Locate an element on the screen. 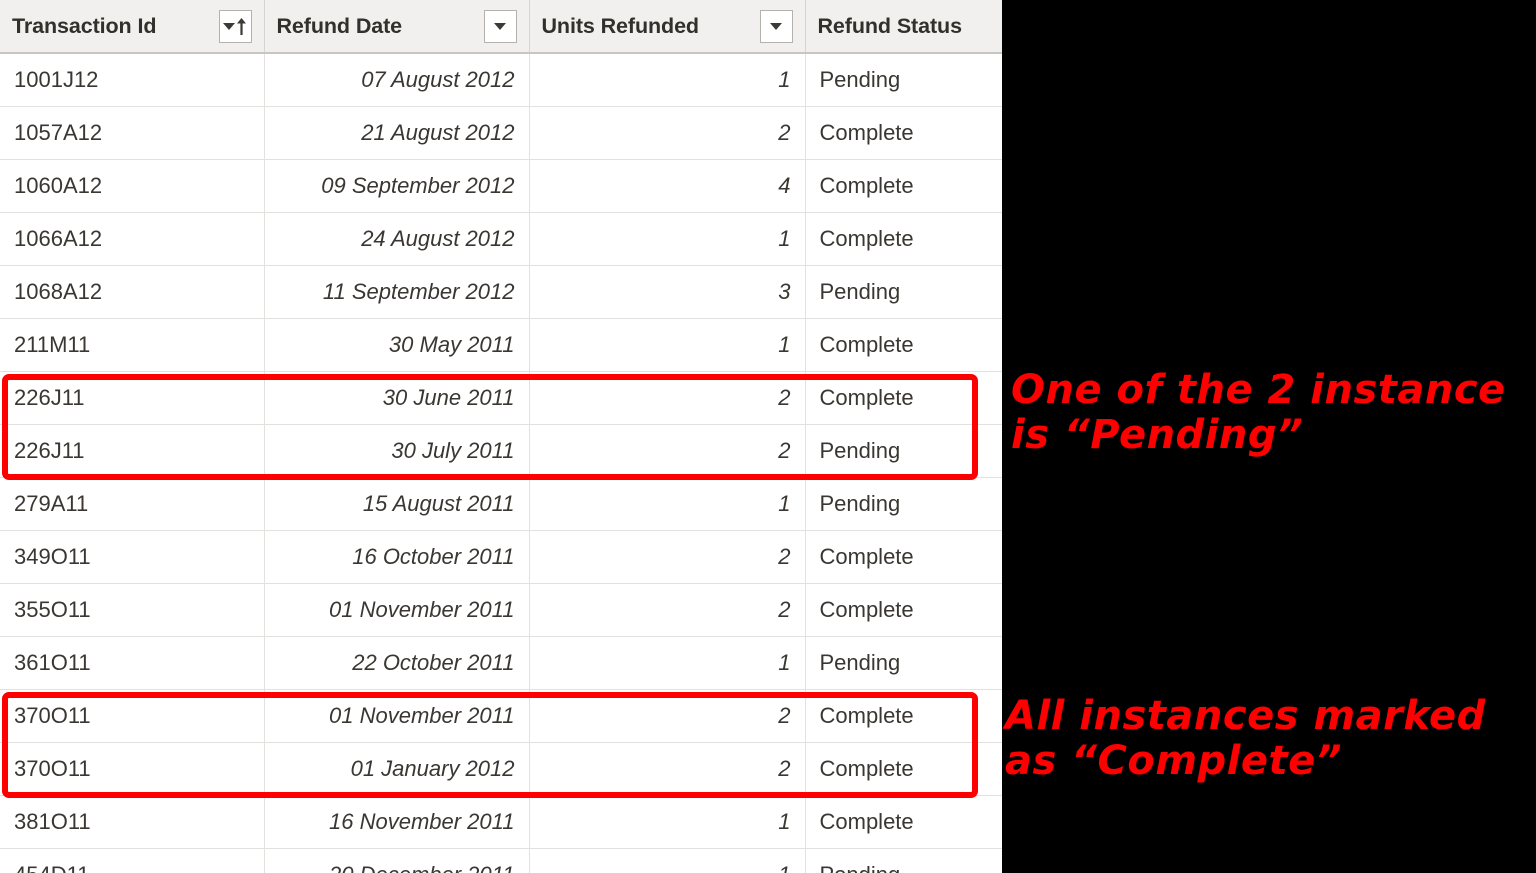  cell-transaction-id: 1057A12 is located at coordinates (132, 133).